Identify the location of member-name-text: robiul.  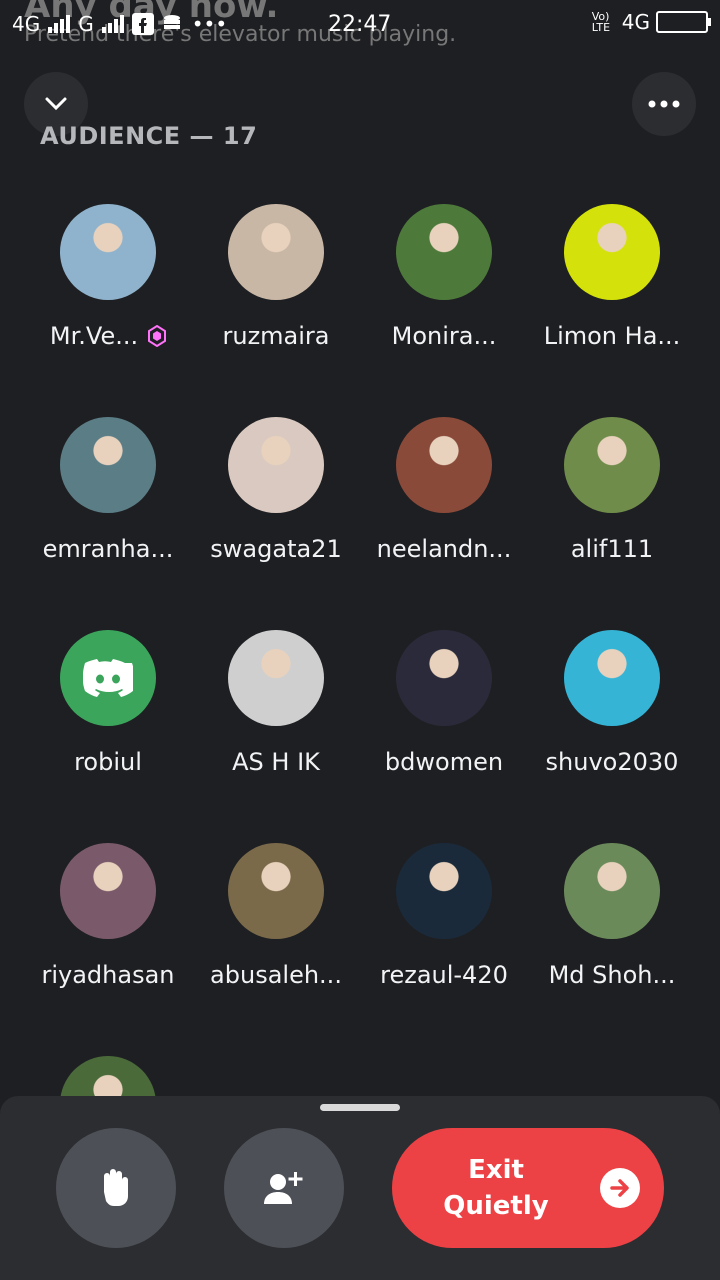
(108, 762).